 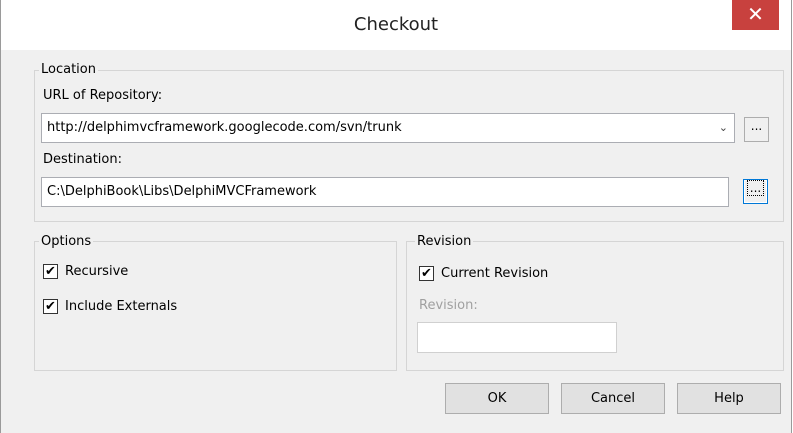 I want to click on recursive-checkbox: ✔, so click(x=50, y=271).